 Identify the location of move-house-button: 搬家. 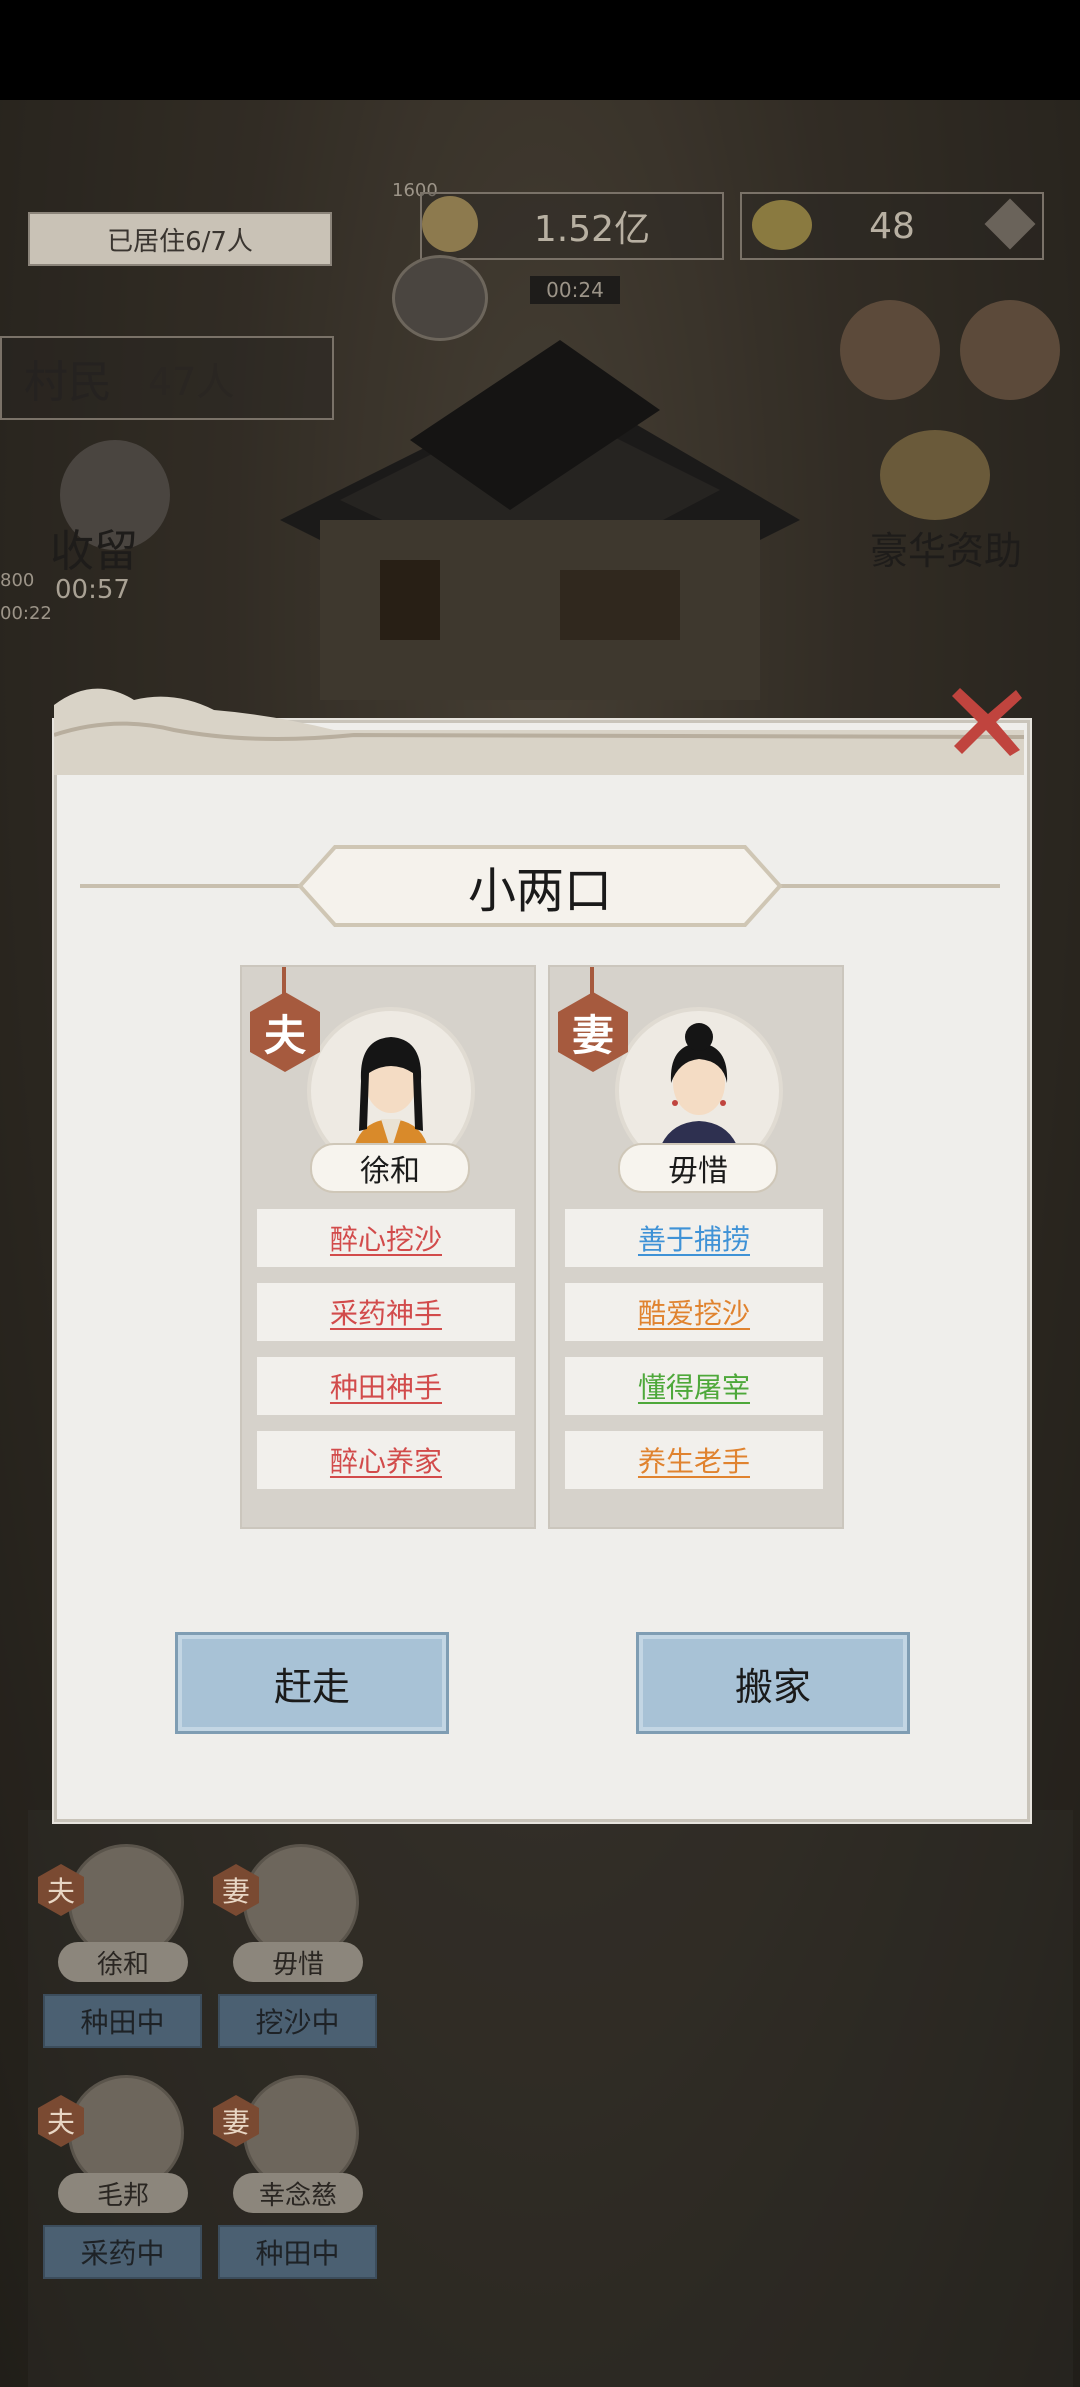
(773, 1683).